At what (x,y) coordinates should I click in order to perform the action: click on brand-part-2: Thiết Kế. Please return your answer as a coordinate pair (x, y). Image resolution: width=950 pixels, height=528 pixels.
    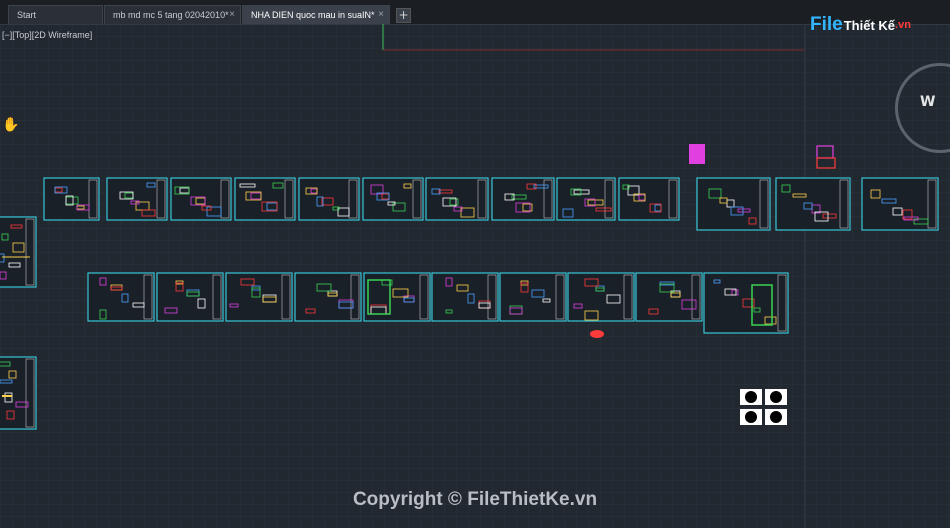
    Looking at the image, I should click on (869, 25).